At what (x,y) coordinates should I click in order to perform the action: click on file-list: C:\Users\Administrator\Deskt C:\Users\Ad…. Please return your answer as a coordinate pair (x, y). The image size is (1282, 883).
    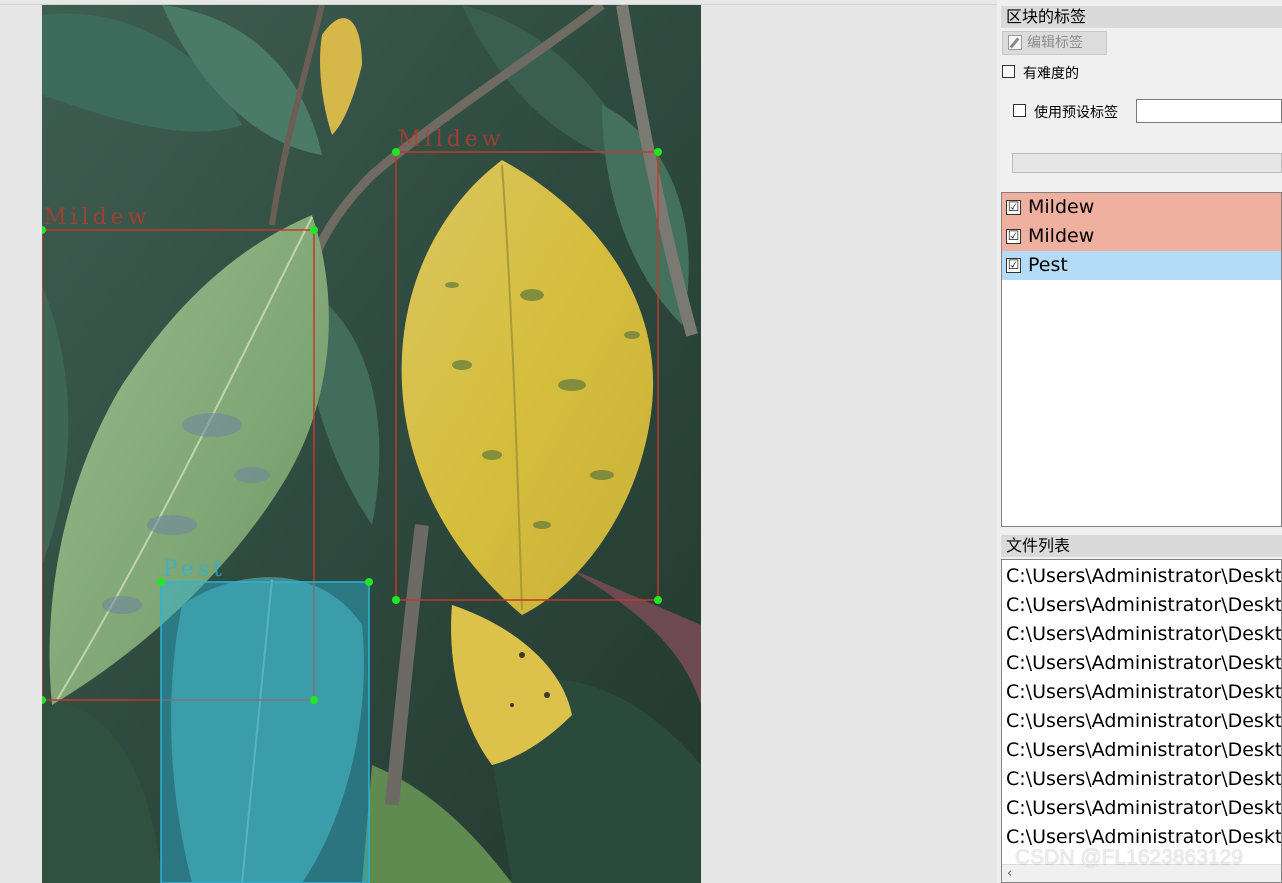
    Looking at the image, I should click on (1141, 721).